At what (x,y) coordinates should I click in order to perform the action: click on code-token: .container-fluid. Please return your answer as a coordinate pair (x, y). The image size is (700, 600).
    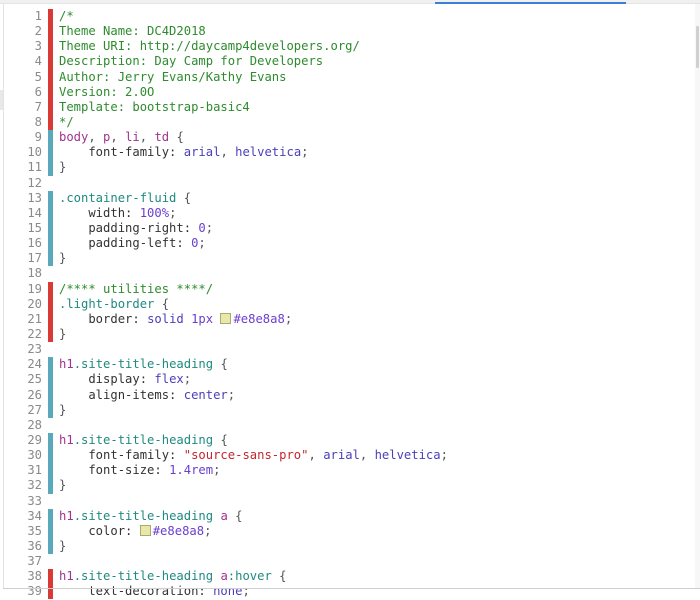
    Looking at the image, I should click on (118, 197).